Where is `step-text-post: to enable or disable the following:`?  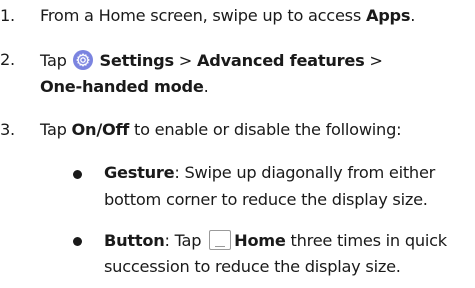
step-text-post: to enable or disable the following: is located at coordinates (265, 129).